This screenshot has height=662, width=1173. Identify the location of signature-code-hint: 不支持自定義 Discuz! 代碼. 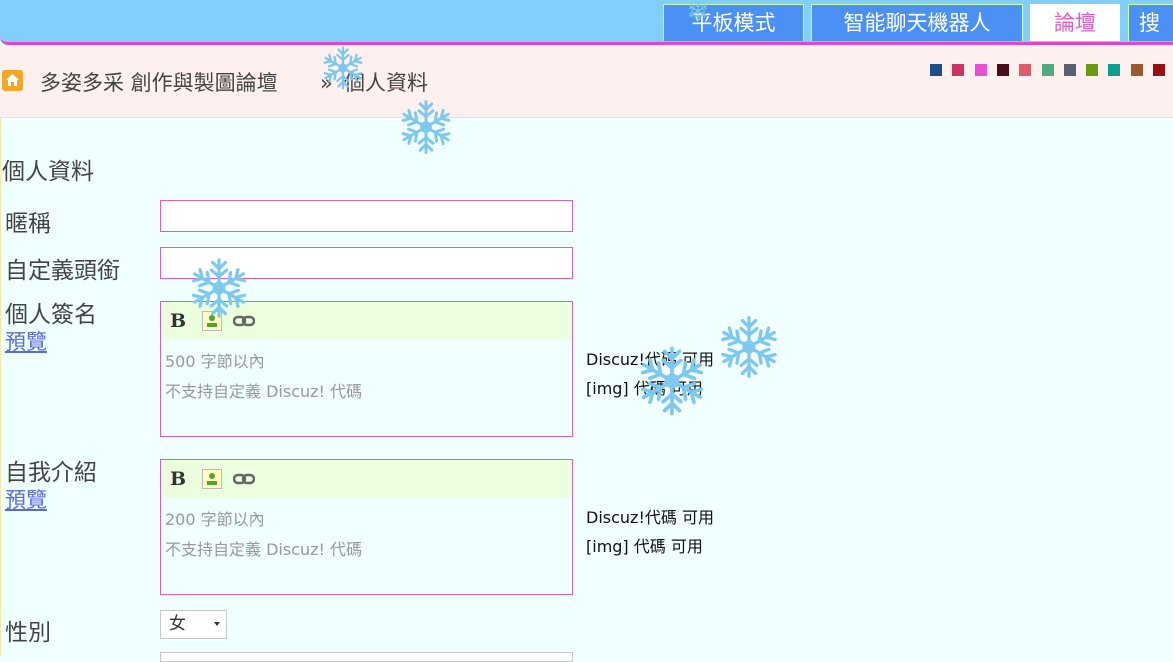
(264, 391).